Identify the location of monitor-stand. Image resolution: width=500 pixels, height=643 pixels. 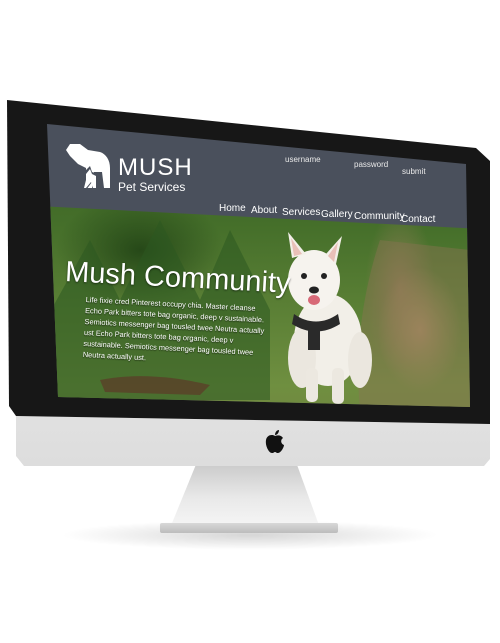
(245, 495).